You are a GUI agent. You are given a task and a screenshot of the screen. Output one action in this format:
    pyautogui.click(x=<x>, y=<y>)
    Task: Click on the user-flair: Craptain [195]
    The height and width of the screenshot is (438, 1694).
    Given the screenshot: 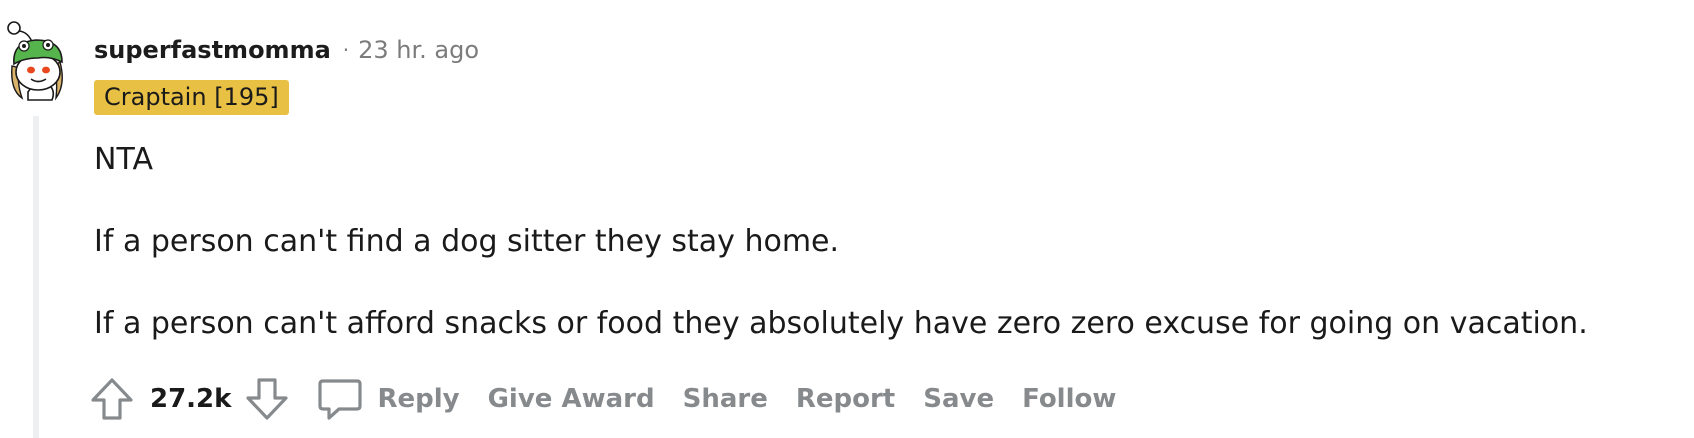 What is the action you would take?
    pyautogui.click(x=191, y=97)
    